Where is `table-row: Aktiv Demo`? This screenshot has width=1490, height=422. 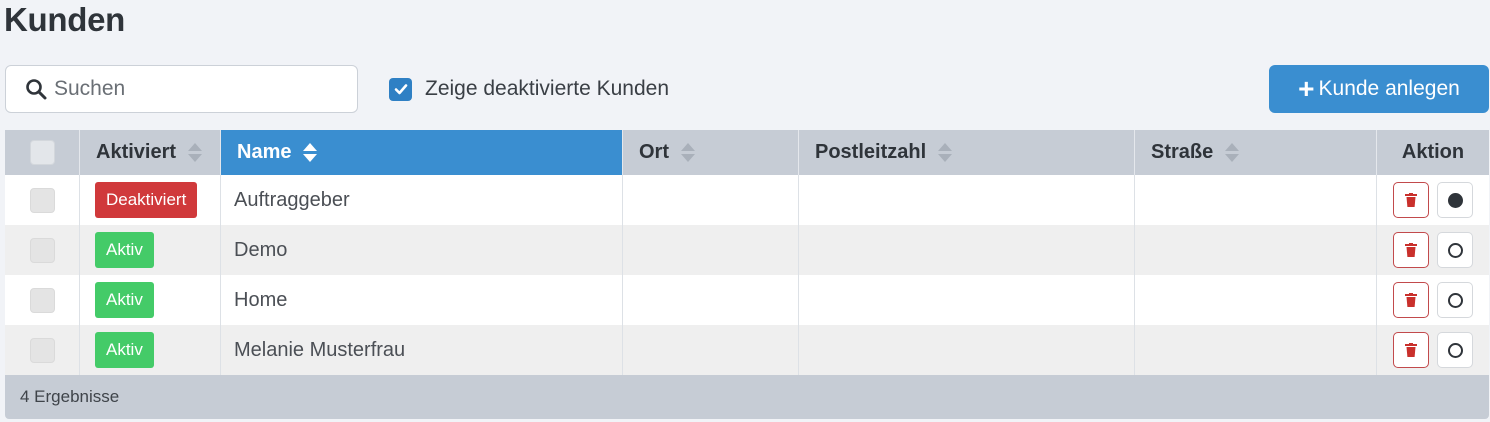
table-row: Aktiv Demo is located at coordinates (747, 250).